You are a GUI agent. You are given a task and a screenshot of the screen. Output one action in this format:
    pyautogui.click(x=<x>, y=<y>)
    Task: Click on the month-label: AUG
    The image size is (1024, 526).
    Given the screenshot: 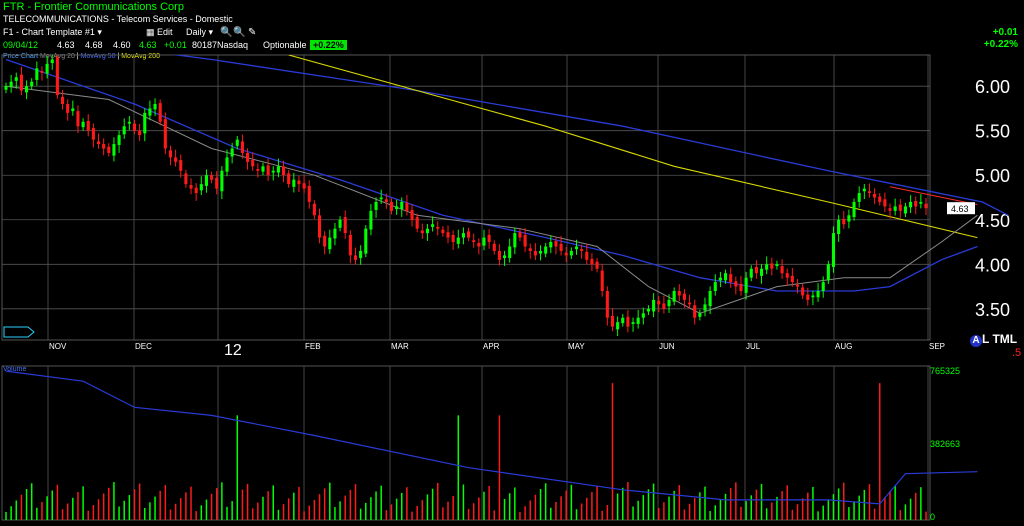 What is the action you would take?
    pyautogui.click(x=843, y=346)
    